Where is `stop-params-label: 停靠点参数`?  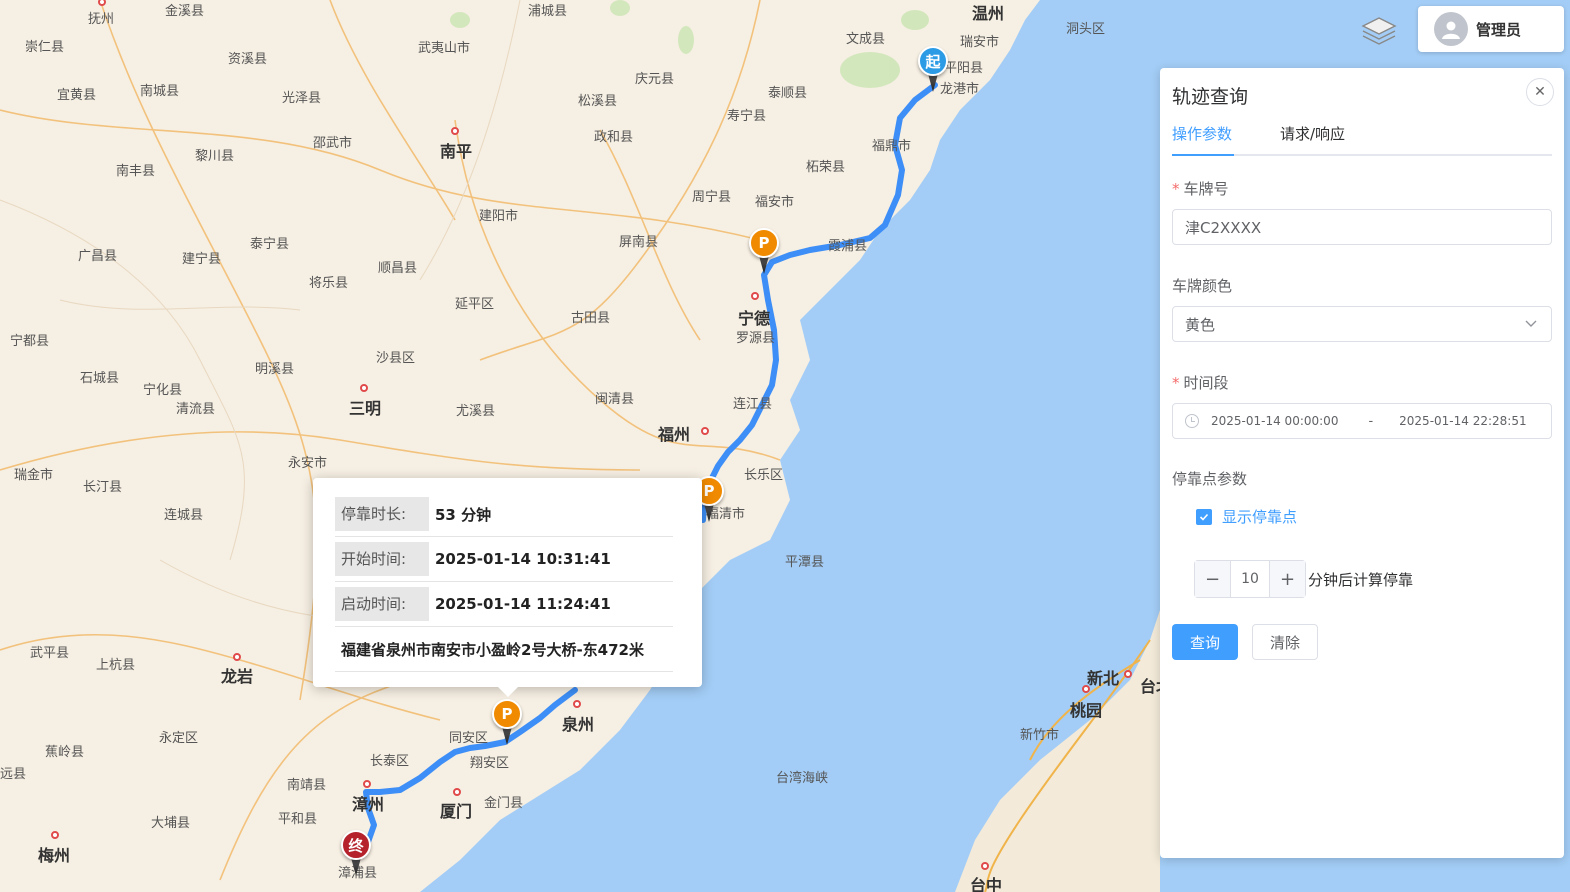 stop-params-label: 停靠点参数 is located at coordinates (1210, 479).